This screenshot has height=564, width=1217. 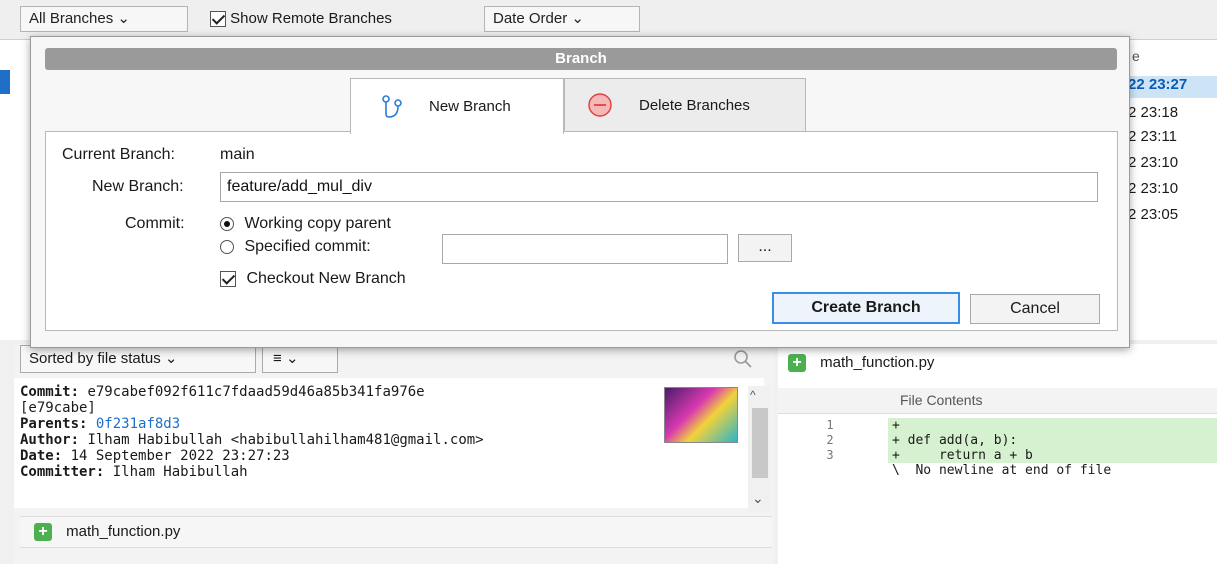 What do you see at coordinates (659, 187) in the screenshot?
I see `new-branch-input` at bounding box center [659, 187].